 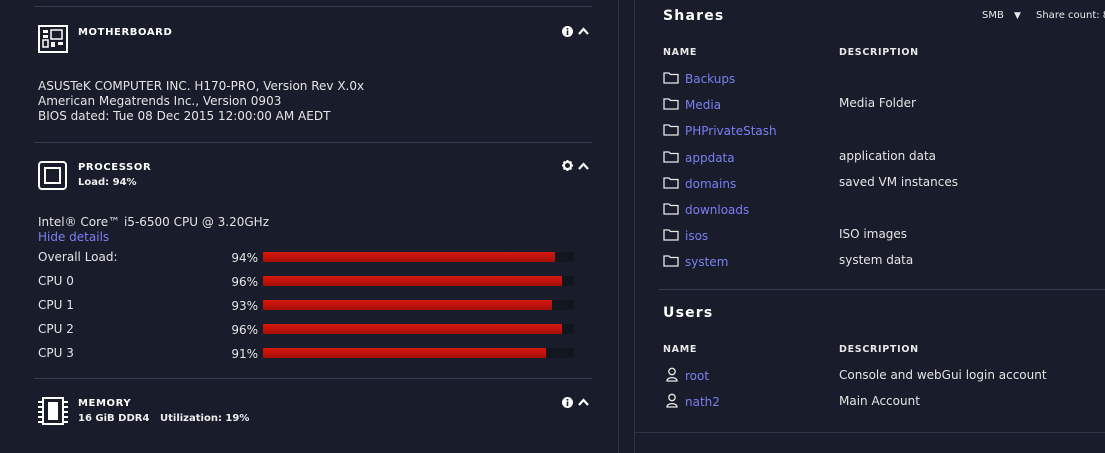 What do you see at coordinates (107, 182) in the screenshot?
I see `processor-load: Load: 94%` at bounding box center [107, 182].